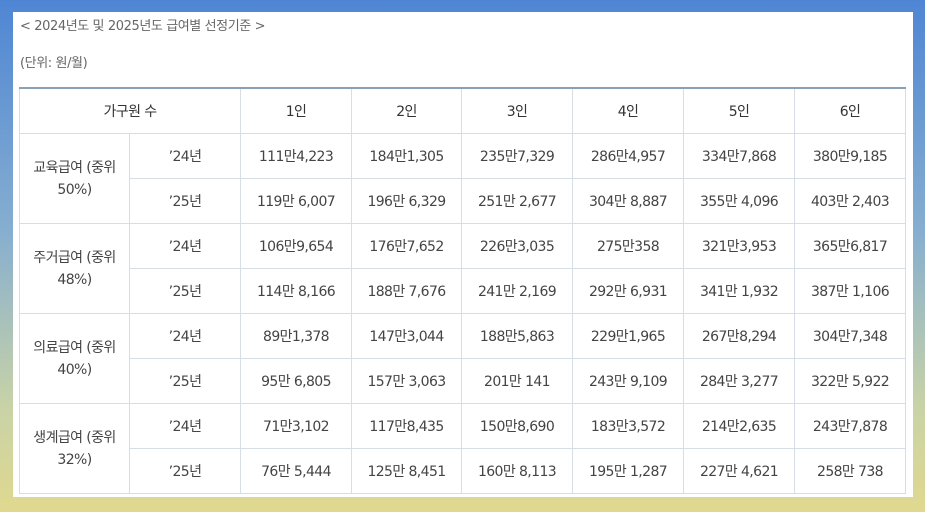 The width and height of the screenshot is (925, 512). What do you see at coordinates (850, 110) in the screenshot?
I see `column-header: 6인` at bounding box center [850, 110].